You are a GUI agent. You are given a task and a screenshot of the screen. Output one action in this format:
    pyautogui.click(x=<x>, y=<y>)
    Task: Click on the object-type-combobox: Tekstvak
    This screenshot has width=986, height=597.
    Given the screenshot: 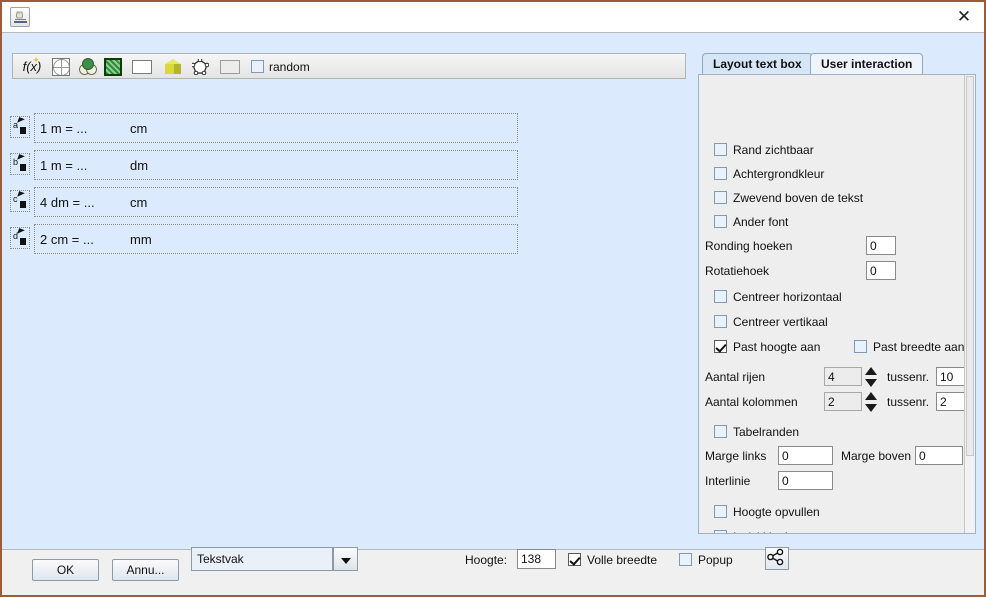 What is the action you would take?
    pyautogui.click(x=274, y=559)
    